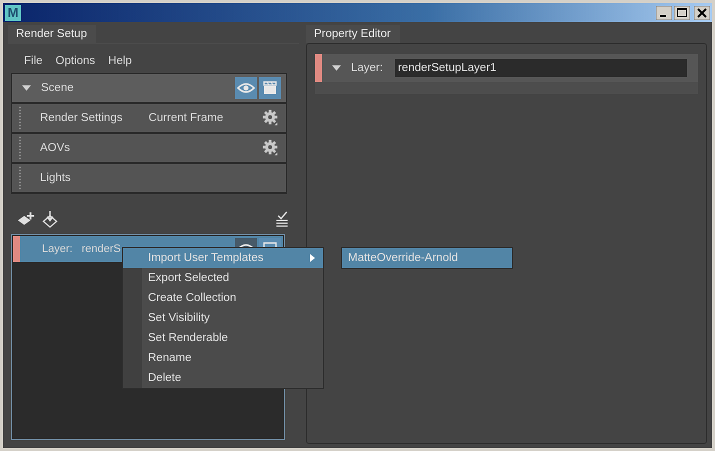 The image size is (715, 451). I want to click on item-label: Render Settings, so click(81, 118).